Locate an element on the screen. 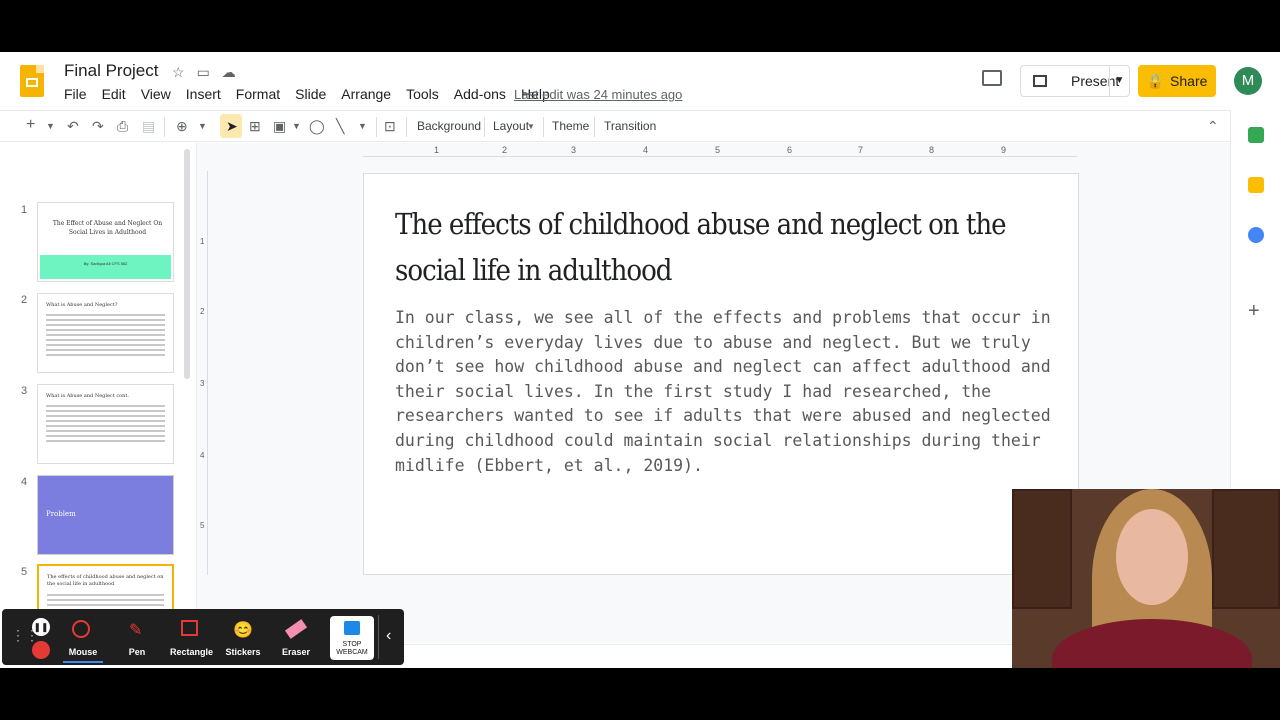 The height and width of the screenshot is (720, 1280). redo-icon: ↷ is located at coordinates (98, 126).